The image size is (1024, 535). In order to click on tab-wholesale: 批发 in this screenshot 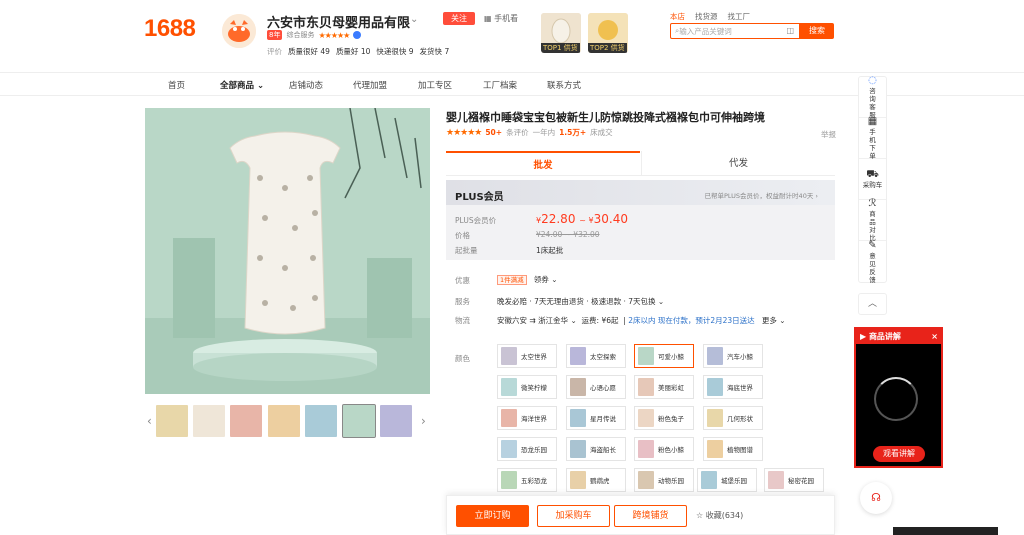, I will do `click(543, 163)`.